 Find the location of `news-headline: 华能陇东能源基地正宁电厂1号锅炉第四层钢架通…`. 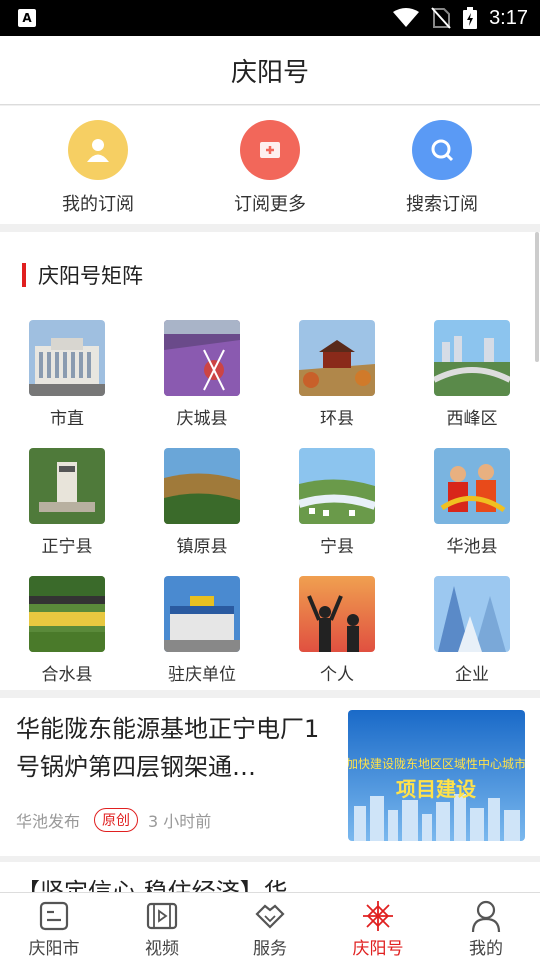

news-headline: 华能陇东能源基地正宁电厂1号锅炉第四层钢架通… is located at coordinates (168, 748).